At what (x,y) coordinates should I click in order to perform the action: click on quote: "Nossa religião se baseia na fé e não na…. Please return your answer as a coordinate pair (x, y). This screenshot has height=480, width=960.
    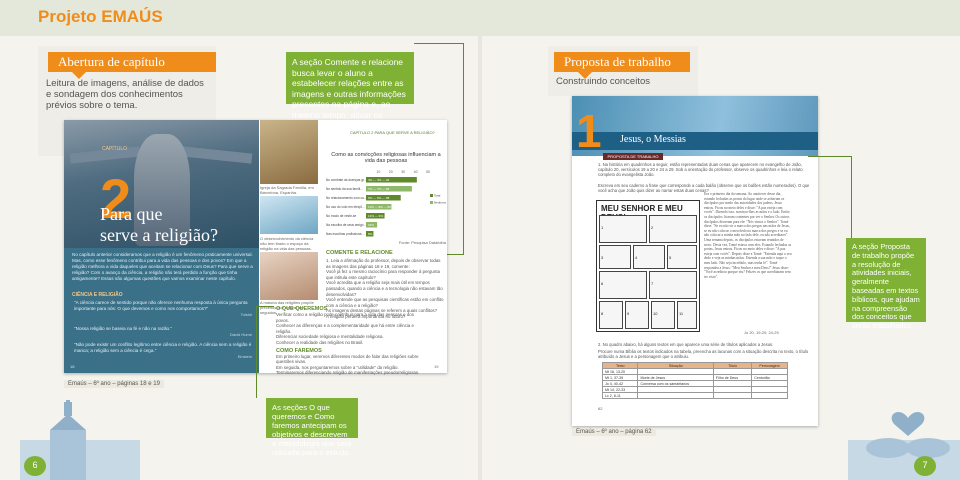
    Looking at the image, I should click on (163, 331).